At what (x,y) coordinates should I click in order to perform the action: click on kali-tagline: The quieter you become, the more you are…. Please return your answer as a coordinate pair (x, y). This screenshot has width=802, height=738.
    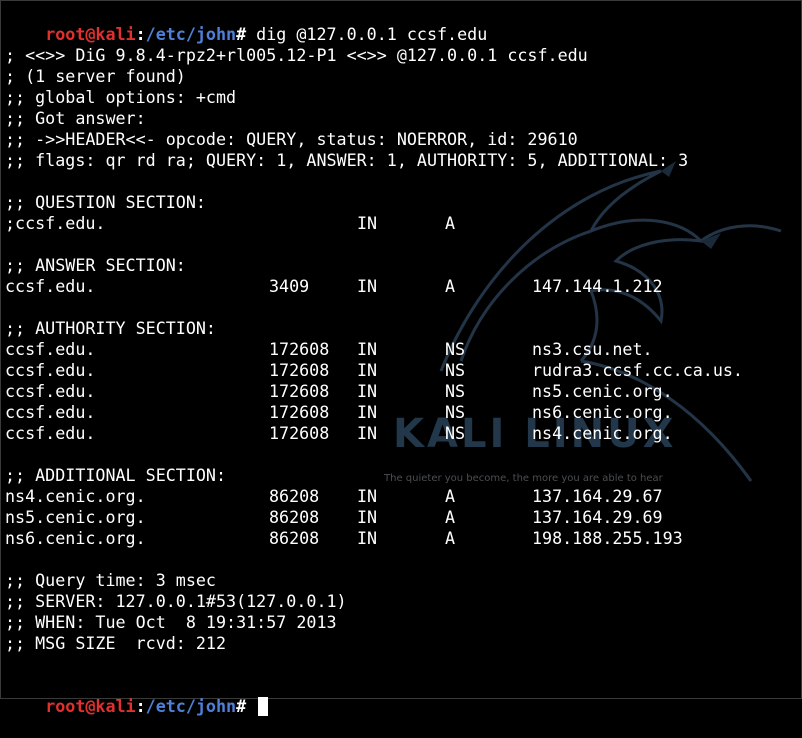
    Looking at the image, I should click on (523, 478).